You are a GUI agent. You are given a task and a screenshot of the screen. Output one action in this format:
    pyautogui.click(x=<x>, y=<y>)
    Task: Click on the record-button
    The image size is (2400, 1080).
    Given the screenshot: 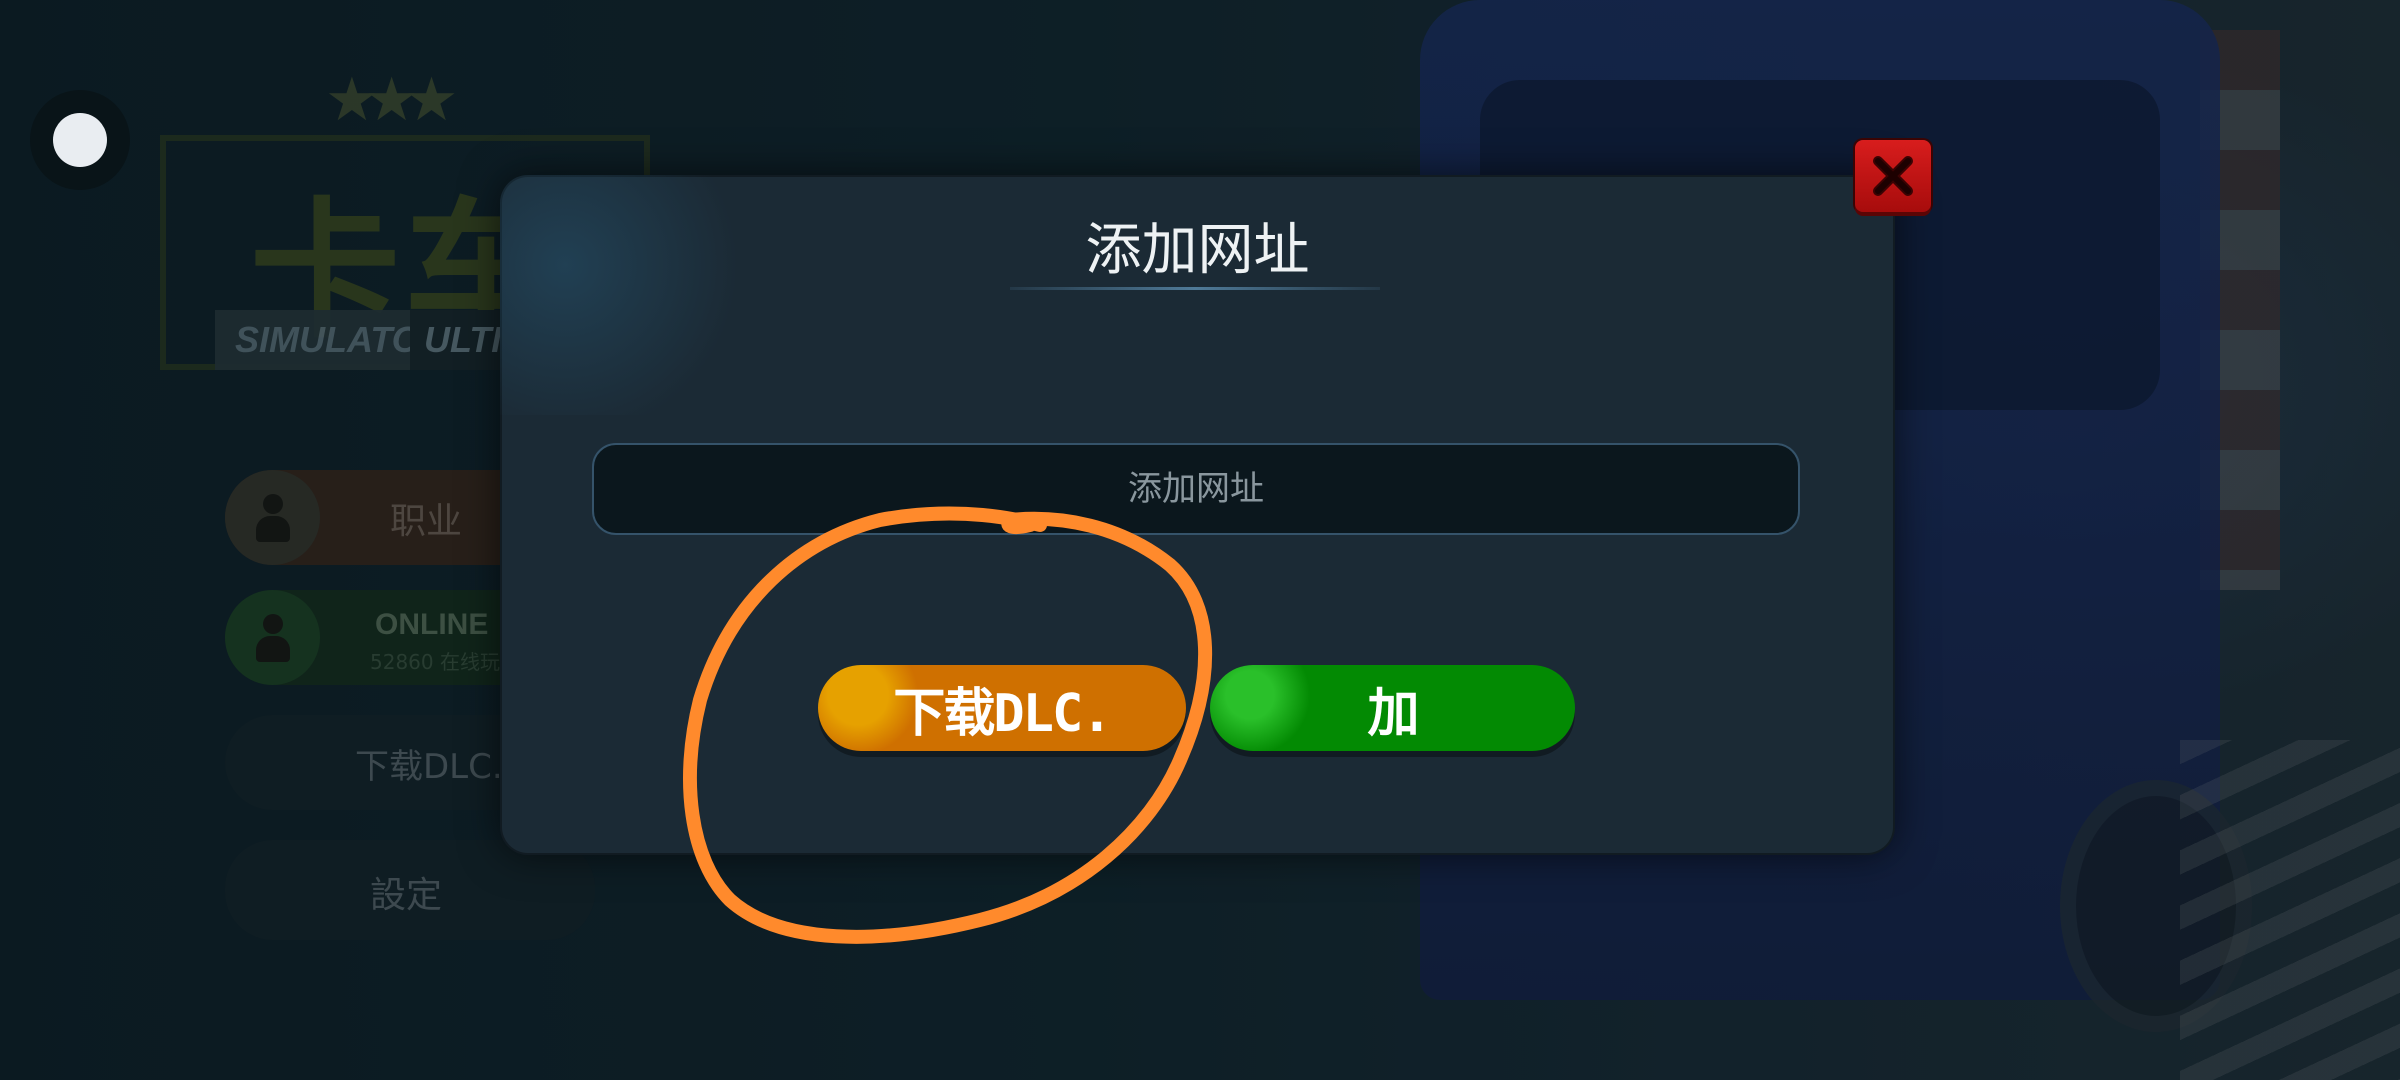 What is the action you would take?
    pyautogui.click(x=80, y=140)
    